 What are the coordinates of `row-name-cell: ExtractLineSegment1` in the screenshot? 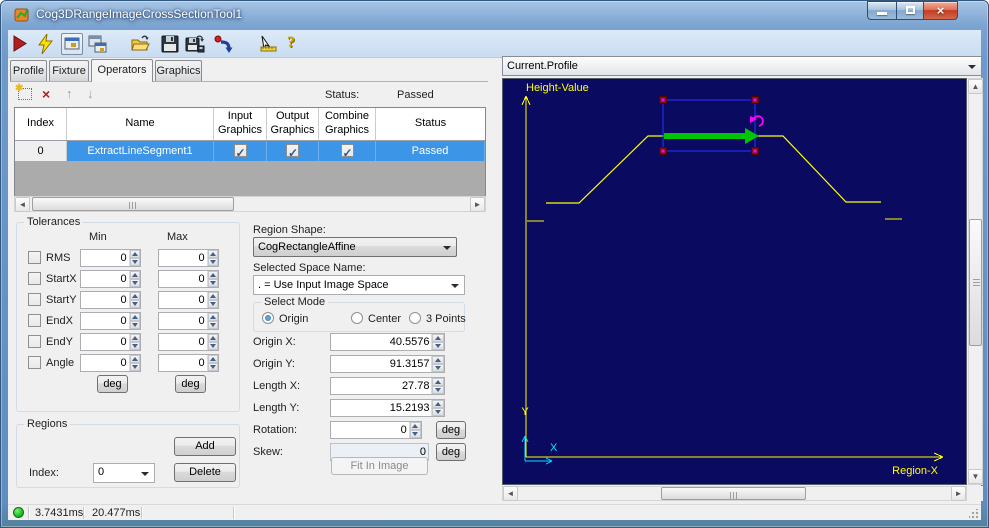 It's located at (140, 151).